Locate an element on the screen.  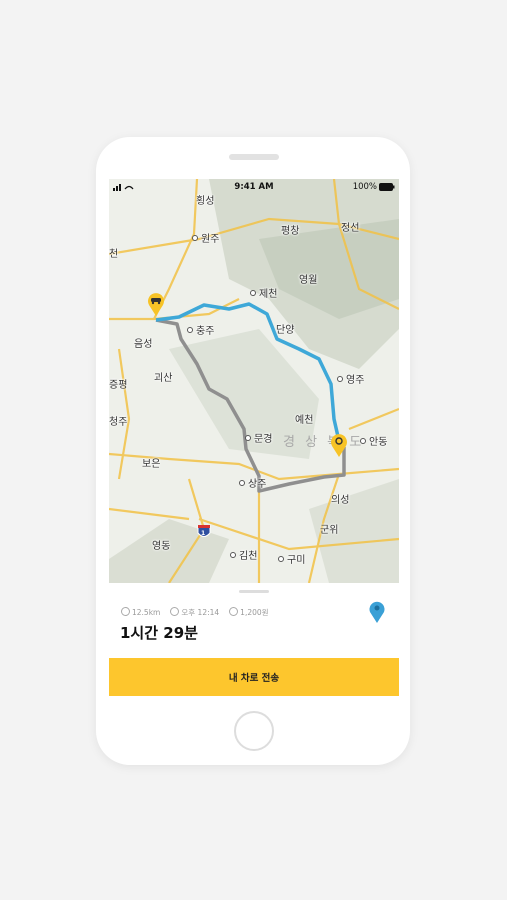
battery-percent: 100% is located at coordinates (364, 187).